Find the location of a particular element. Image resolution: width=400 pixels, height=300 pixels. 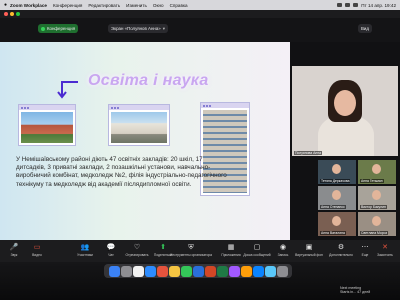

notification: Next meeting Starts in... 47 дней is located at coordinates (355, 290).